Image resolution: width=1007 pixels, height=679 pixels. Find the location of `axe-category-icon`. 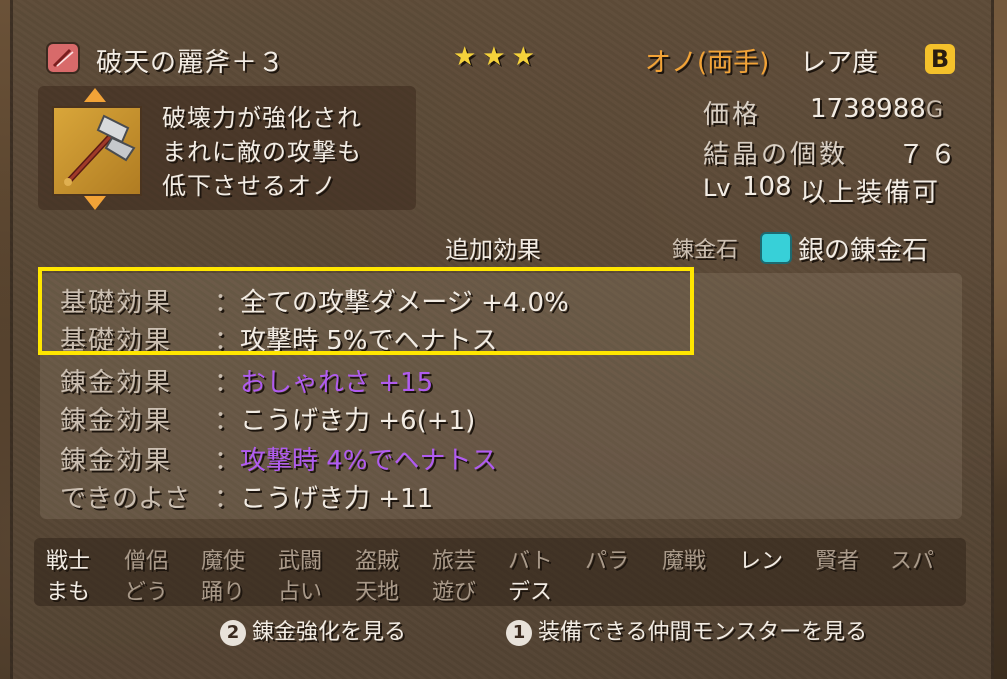

axe-category-icon is located at coordinates (63, 58).